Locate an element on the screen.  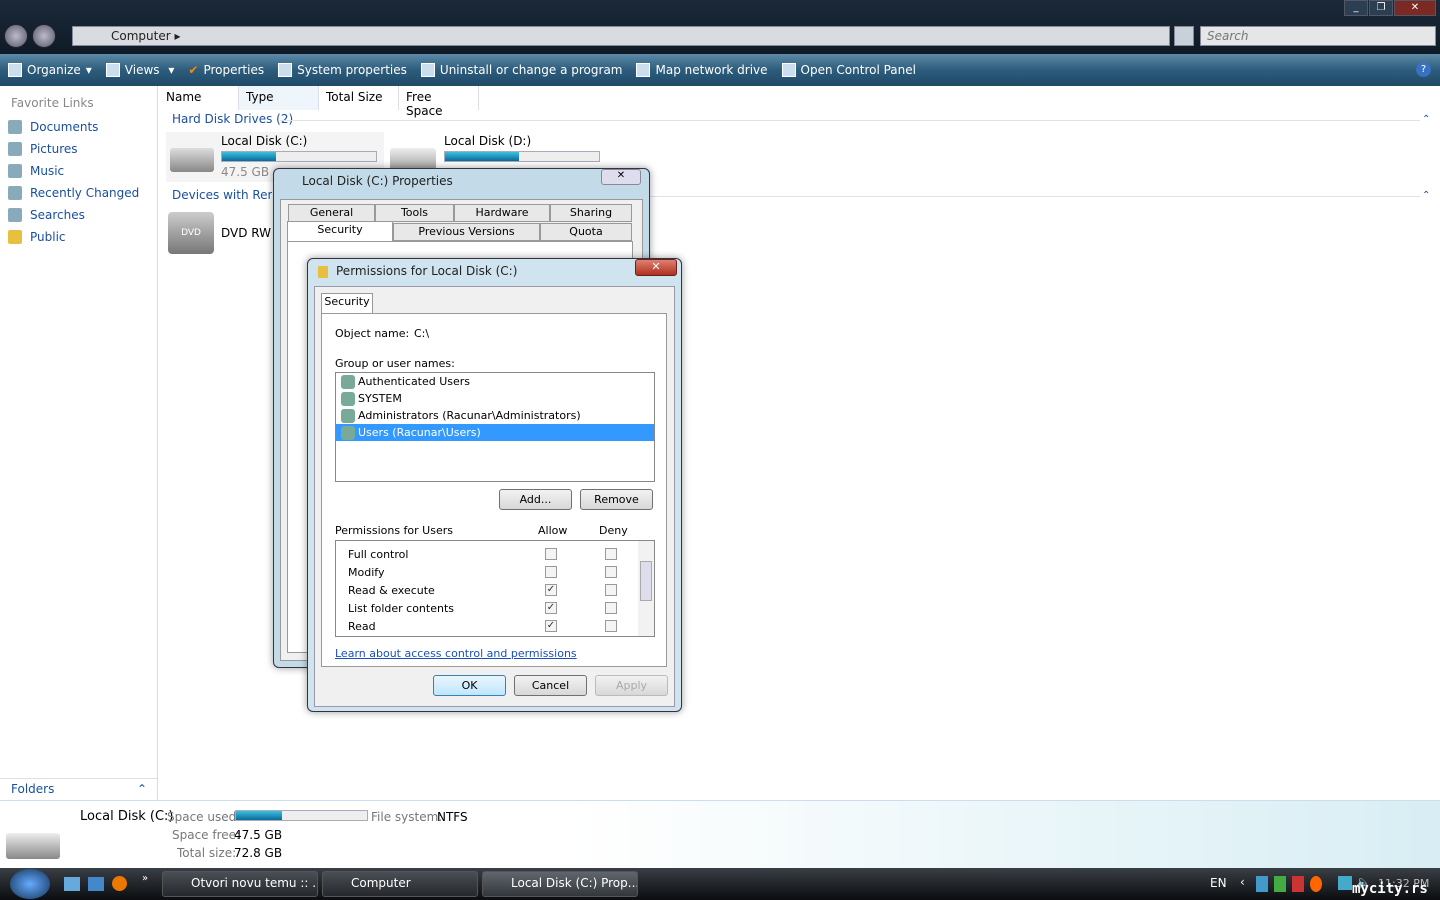
dialog-title: Local Disk (C:) Properties is located at coordinates (377, 181).